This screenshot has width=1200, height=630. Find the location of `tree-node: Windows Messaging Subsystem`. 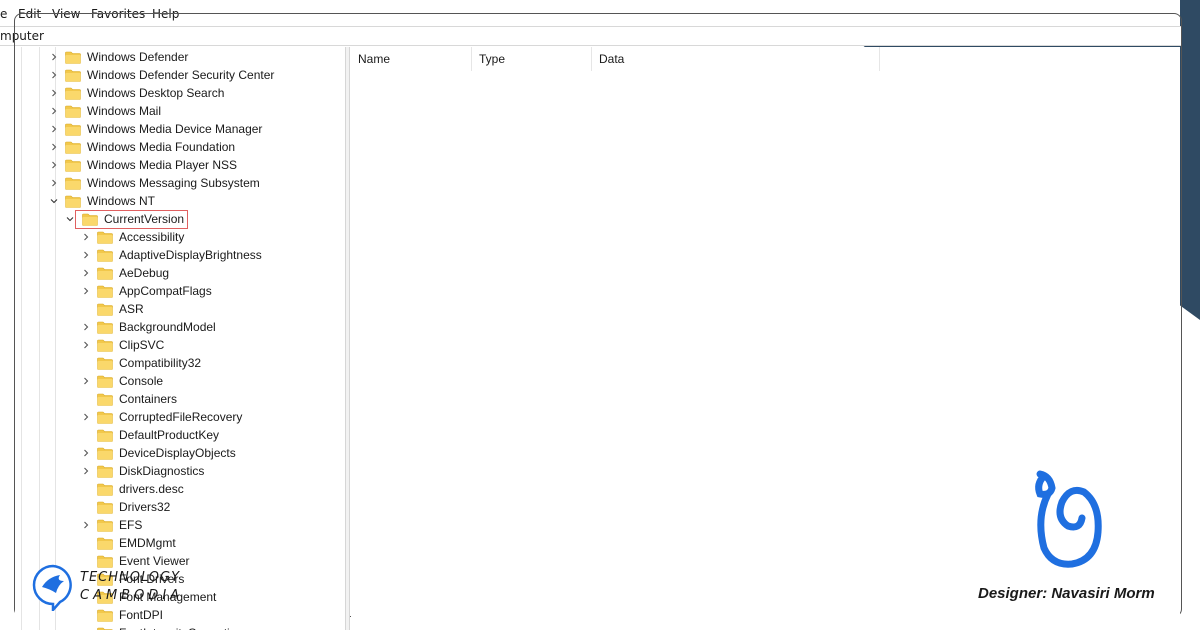

tree-node: Windows Messaging Subsystem is located at coordinates (154, 183).